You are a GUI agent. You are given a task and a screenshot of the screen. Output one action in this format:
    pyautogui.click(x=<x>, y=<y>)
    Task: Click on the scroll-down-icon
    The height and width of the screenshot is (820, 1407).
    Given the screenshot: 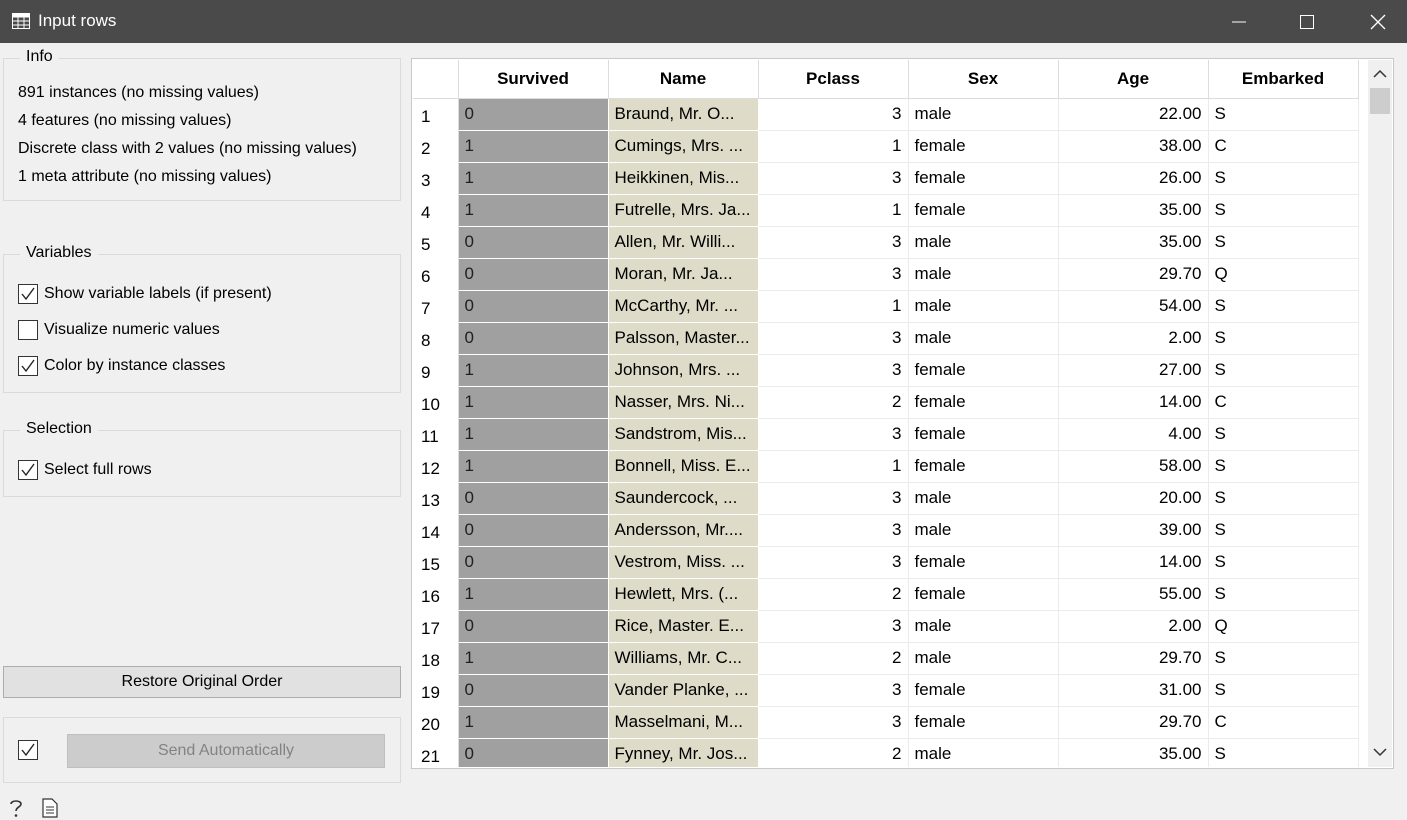 What is the action you would take?
    pyautogui.click(x=1380, y=752)
    